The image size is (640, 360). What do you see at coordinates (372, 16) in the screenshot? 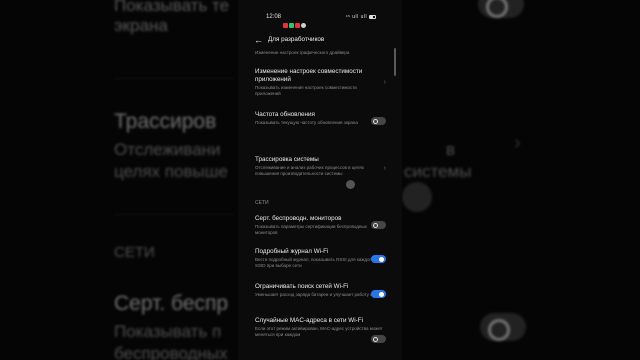
I see `battery-icon` at bounding box center [372, 16].